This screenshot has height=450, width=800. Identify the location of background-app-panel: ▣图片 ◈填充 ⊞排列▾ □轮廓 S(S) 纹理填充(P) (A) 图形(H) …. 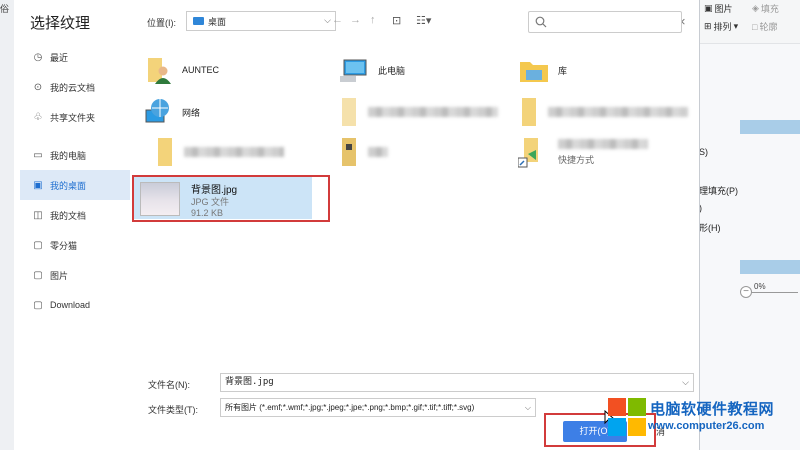
(745, 225).